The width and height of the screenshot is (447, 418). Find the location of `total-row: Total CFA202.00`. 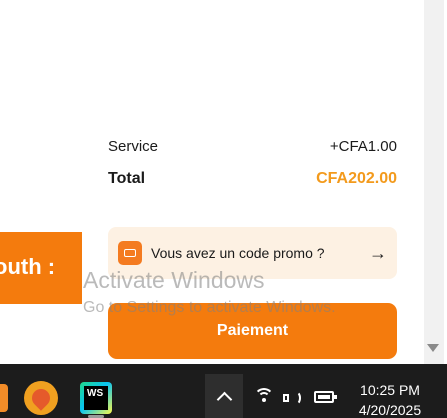

total-row: Total CFA202.00 is located at coordinates (252, 179).